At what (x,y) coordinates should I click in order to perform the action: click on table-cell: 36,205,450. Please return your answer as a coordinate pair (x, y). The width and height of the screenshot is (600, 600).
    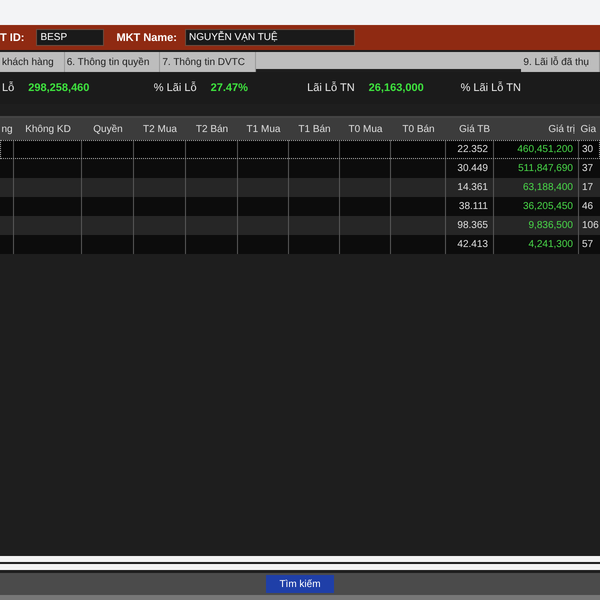
    Looking at the image, I should click on (547, 206).